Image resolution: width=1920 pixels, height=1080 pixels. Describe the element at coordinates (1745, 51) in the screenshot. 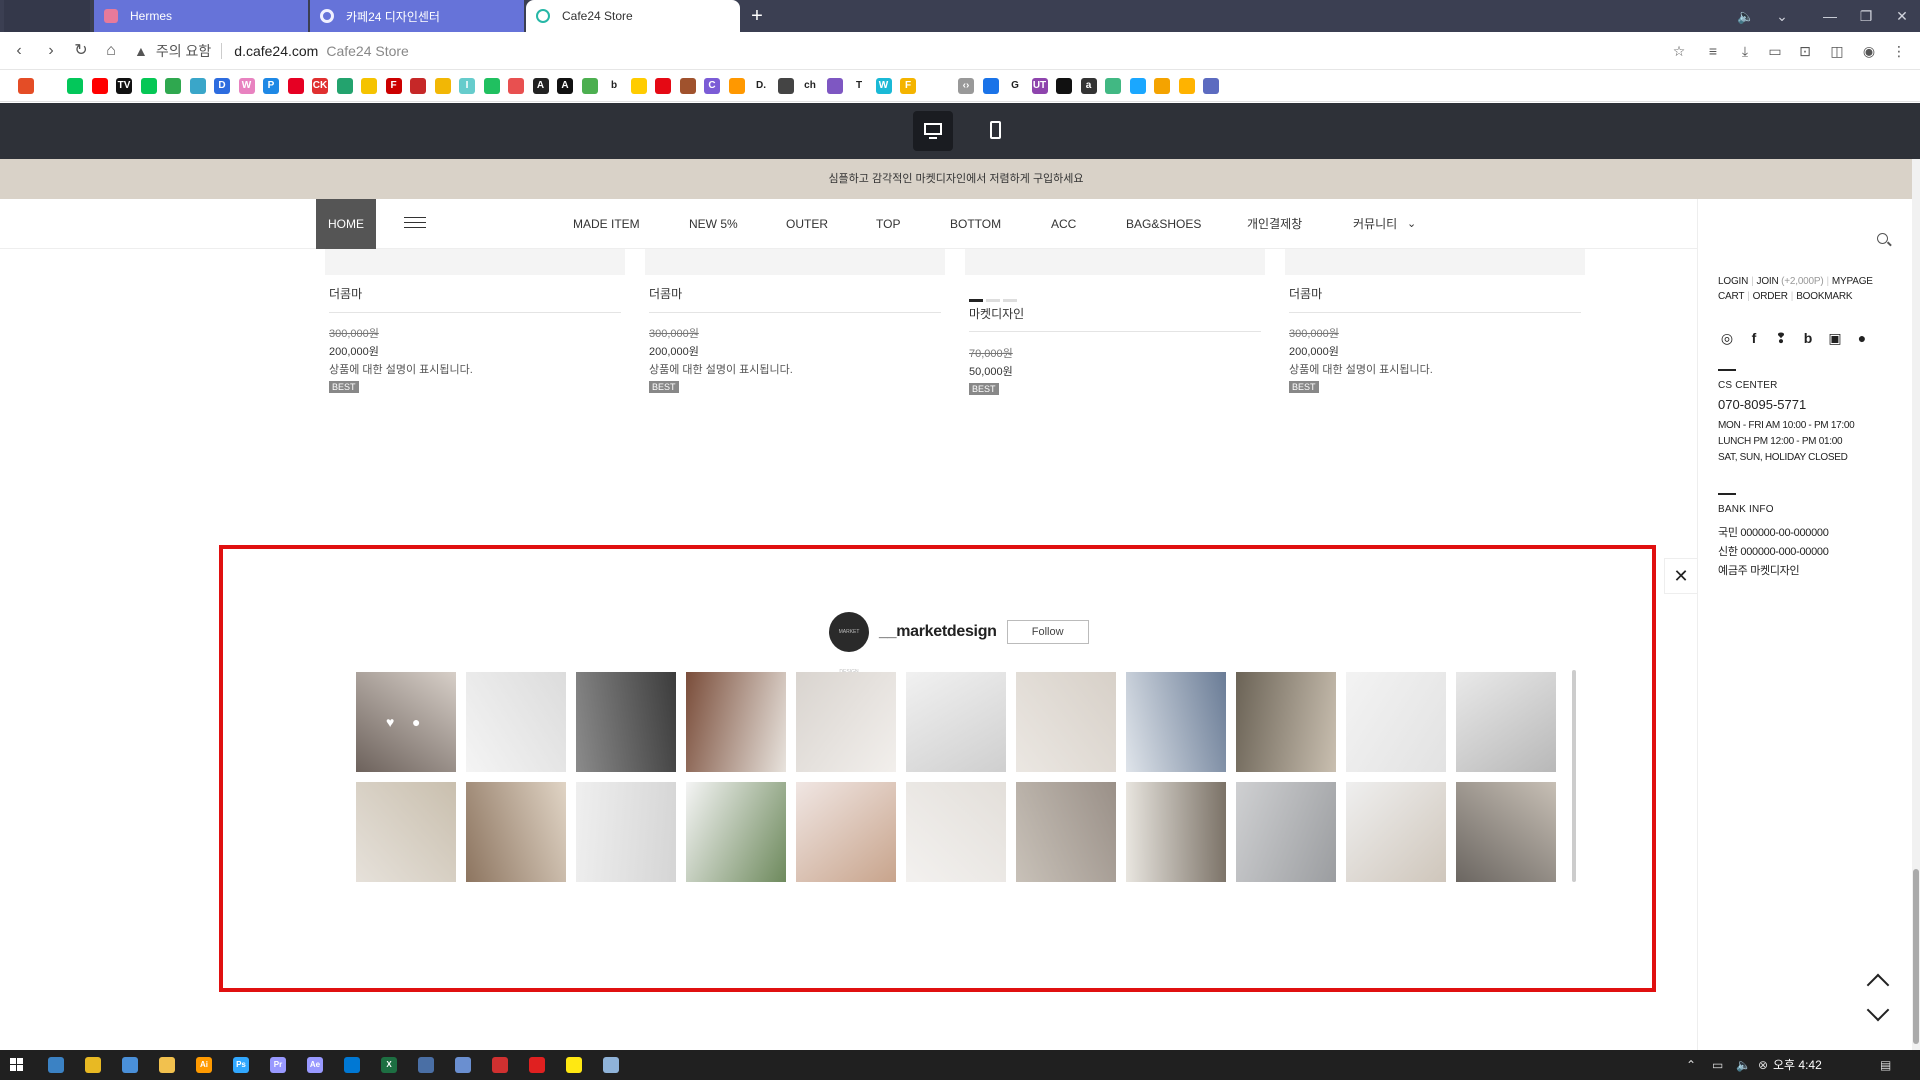

I see `download-icon: ⤓` at that location.